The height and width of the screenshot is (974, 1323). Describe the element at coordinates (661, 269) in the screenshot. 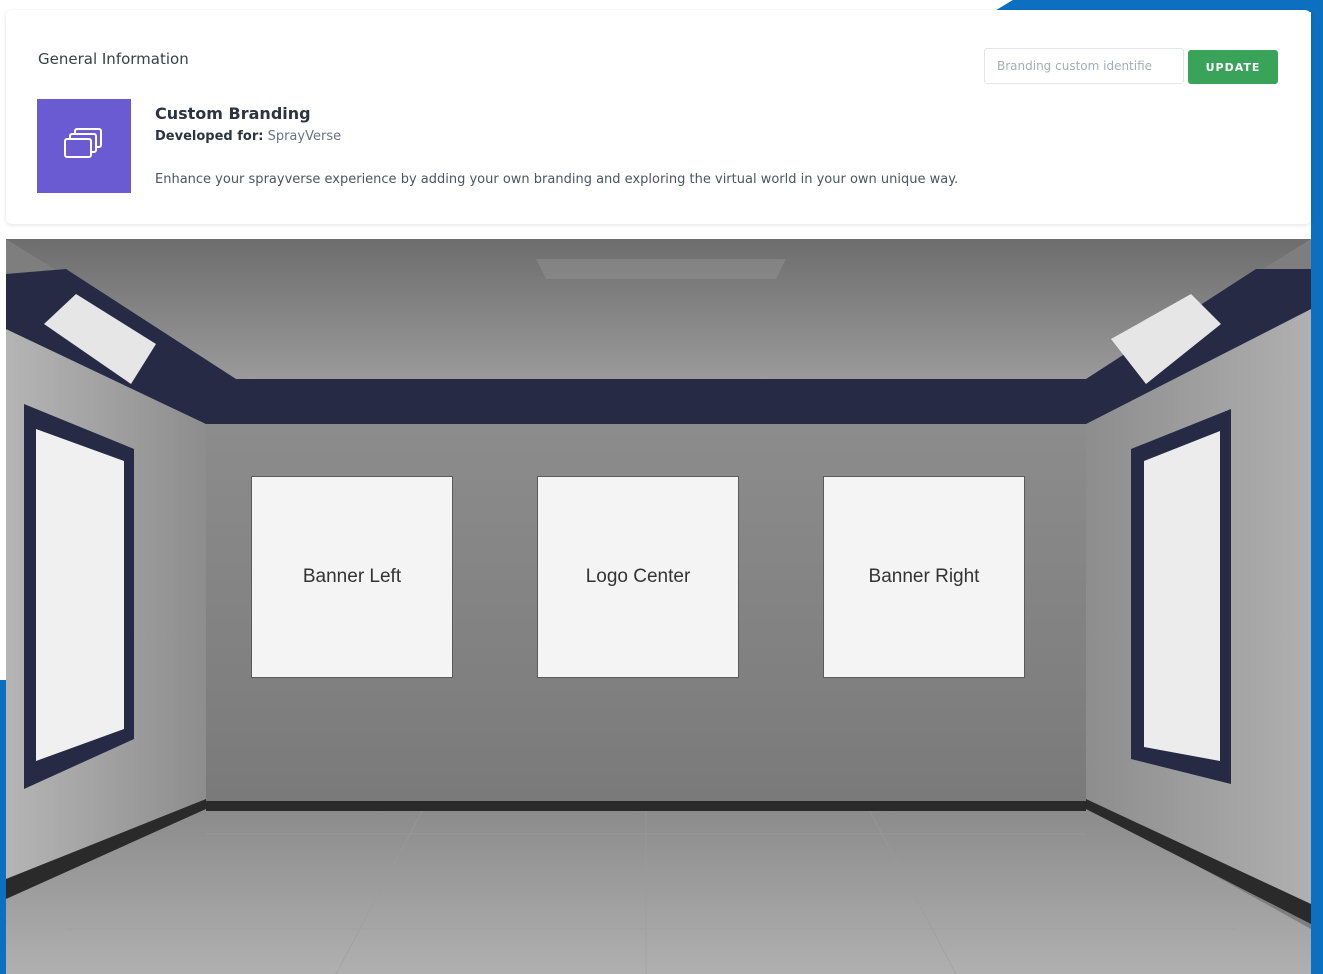

I see `ceiling-light-strip` at that location.